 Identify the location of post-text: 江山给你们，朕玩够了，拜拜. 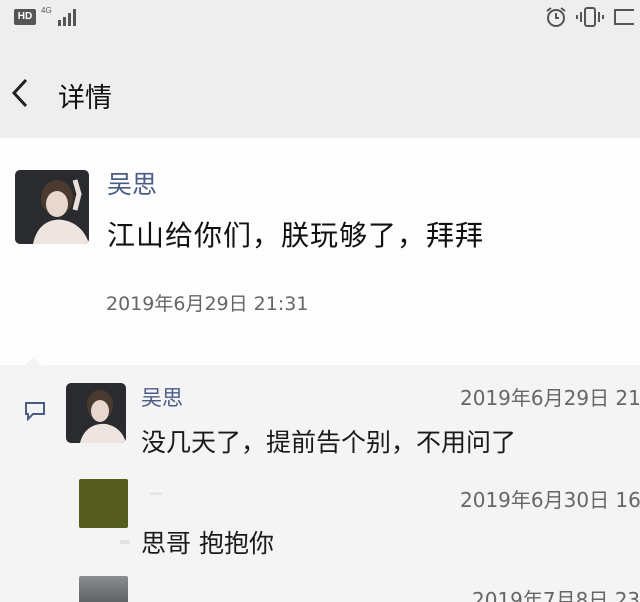
(296, 235).